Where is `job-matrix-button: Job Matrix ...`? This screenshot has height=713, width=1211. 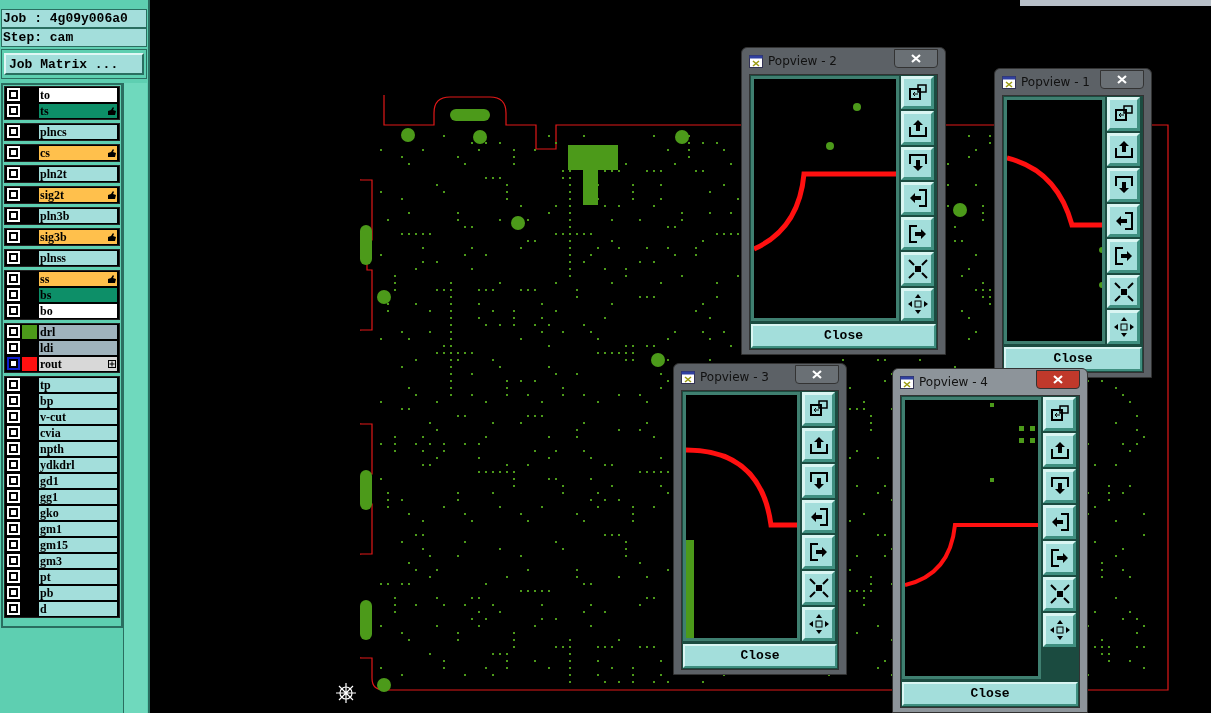
job-matrix-button: Job Matrix ... is located at coordinates (74, 64).